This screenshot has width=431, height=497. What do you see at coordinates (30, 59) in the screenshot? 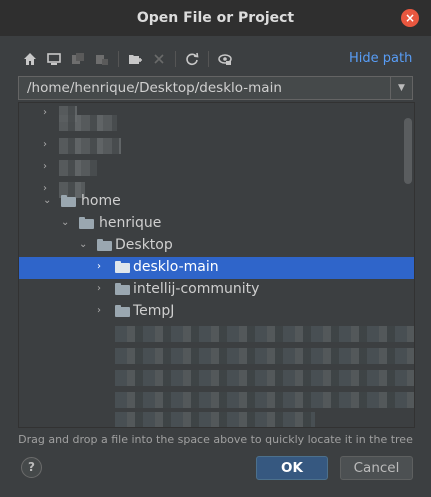
I see `home-icon` at bounding box center [30, 59].